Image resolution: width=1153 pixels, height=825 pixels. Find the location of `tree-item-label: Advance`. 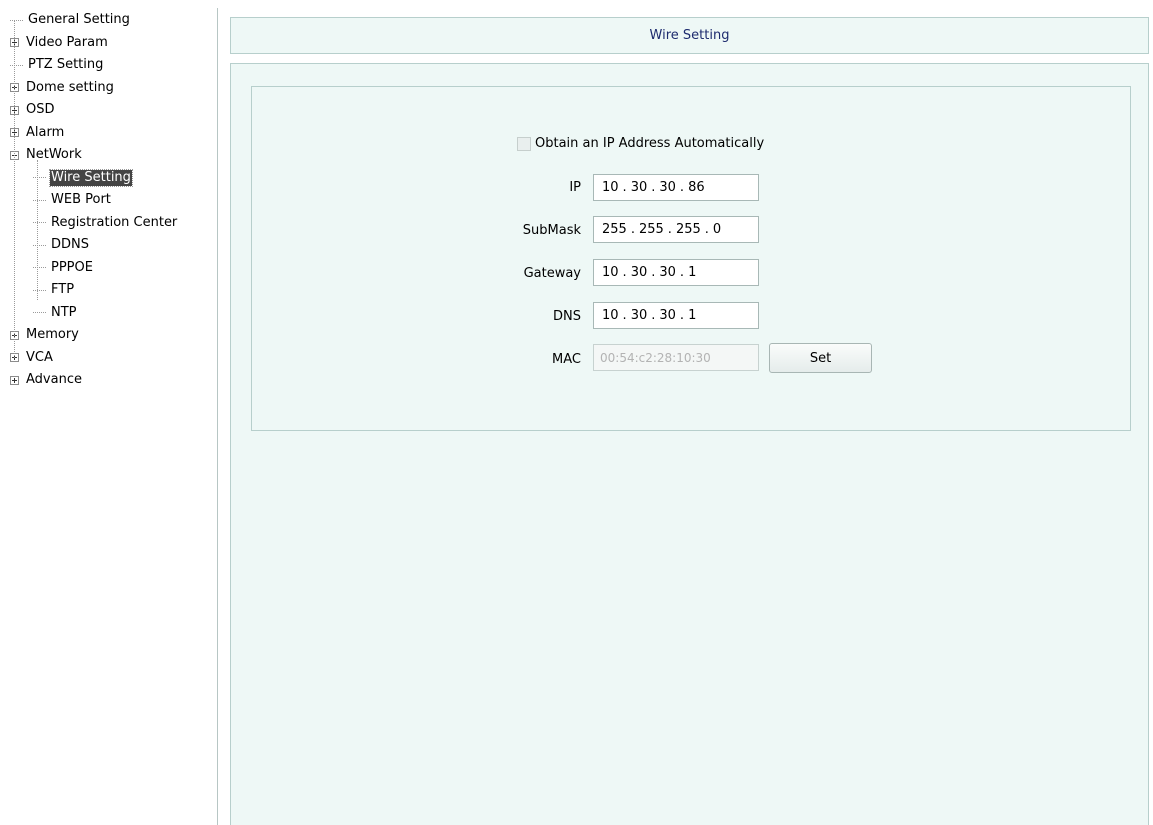

tree-item-label: Advance is located at coordinates (54, 380).